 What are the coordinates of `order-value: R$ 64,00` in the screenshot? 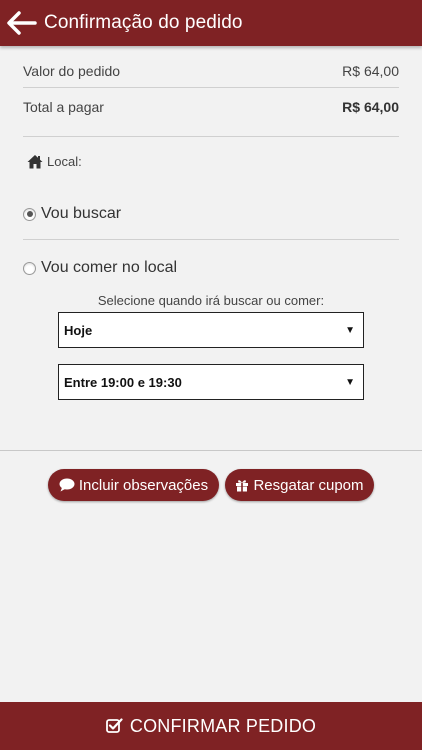 It's located at (370, 71).